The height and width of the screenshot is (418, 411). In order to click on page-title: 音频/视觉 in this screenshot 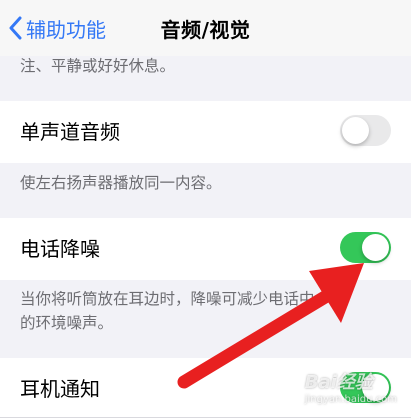, I will do `click(205, 30)`.